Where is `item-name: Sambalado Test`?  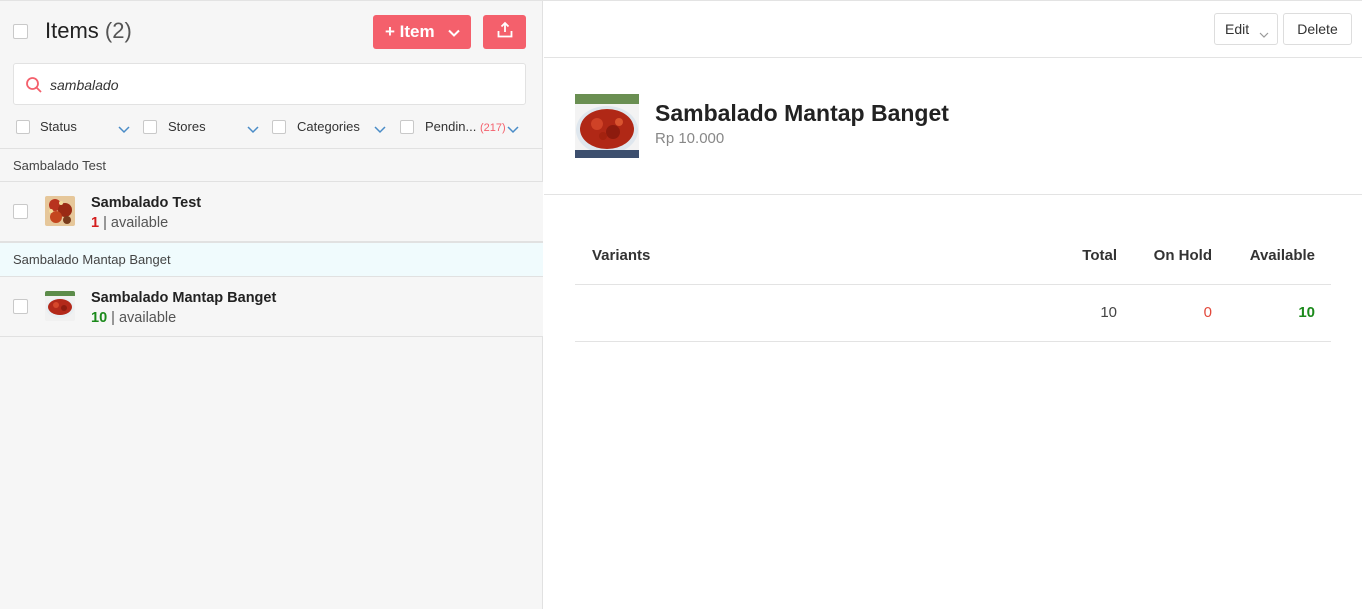 item-name: Sambalado Test is located at coordinates (146, 203).